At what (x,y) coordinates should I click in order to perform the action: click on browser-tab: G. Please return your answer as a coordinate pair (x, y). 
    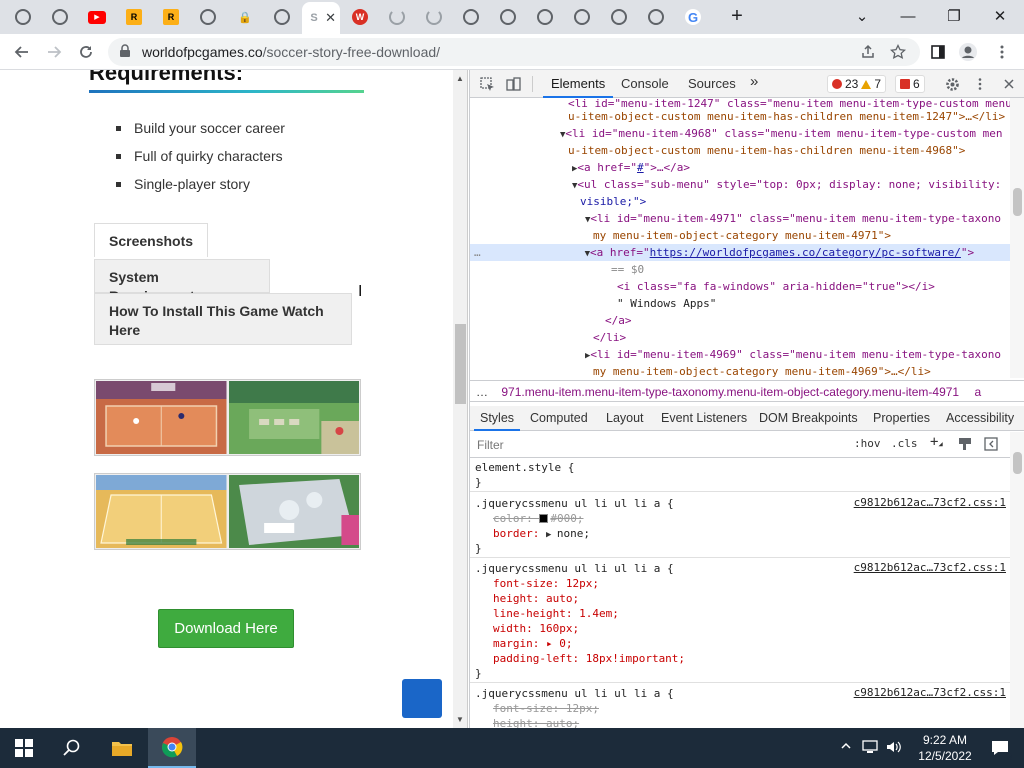
    Looking at the image, I should click on (693, 17).